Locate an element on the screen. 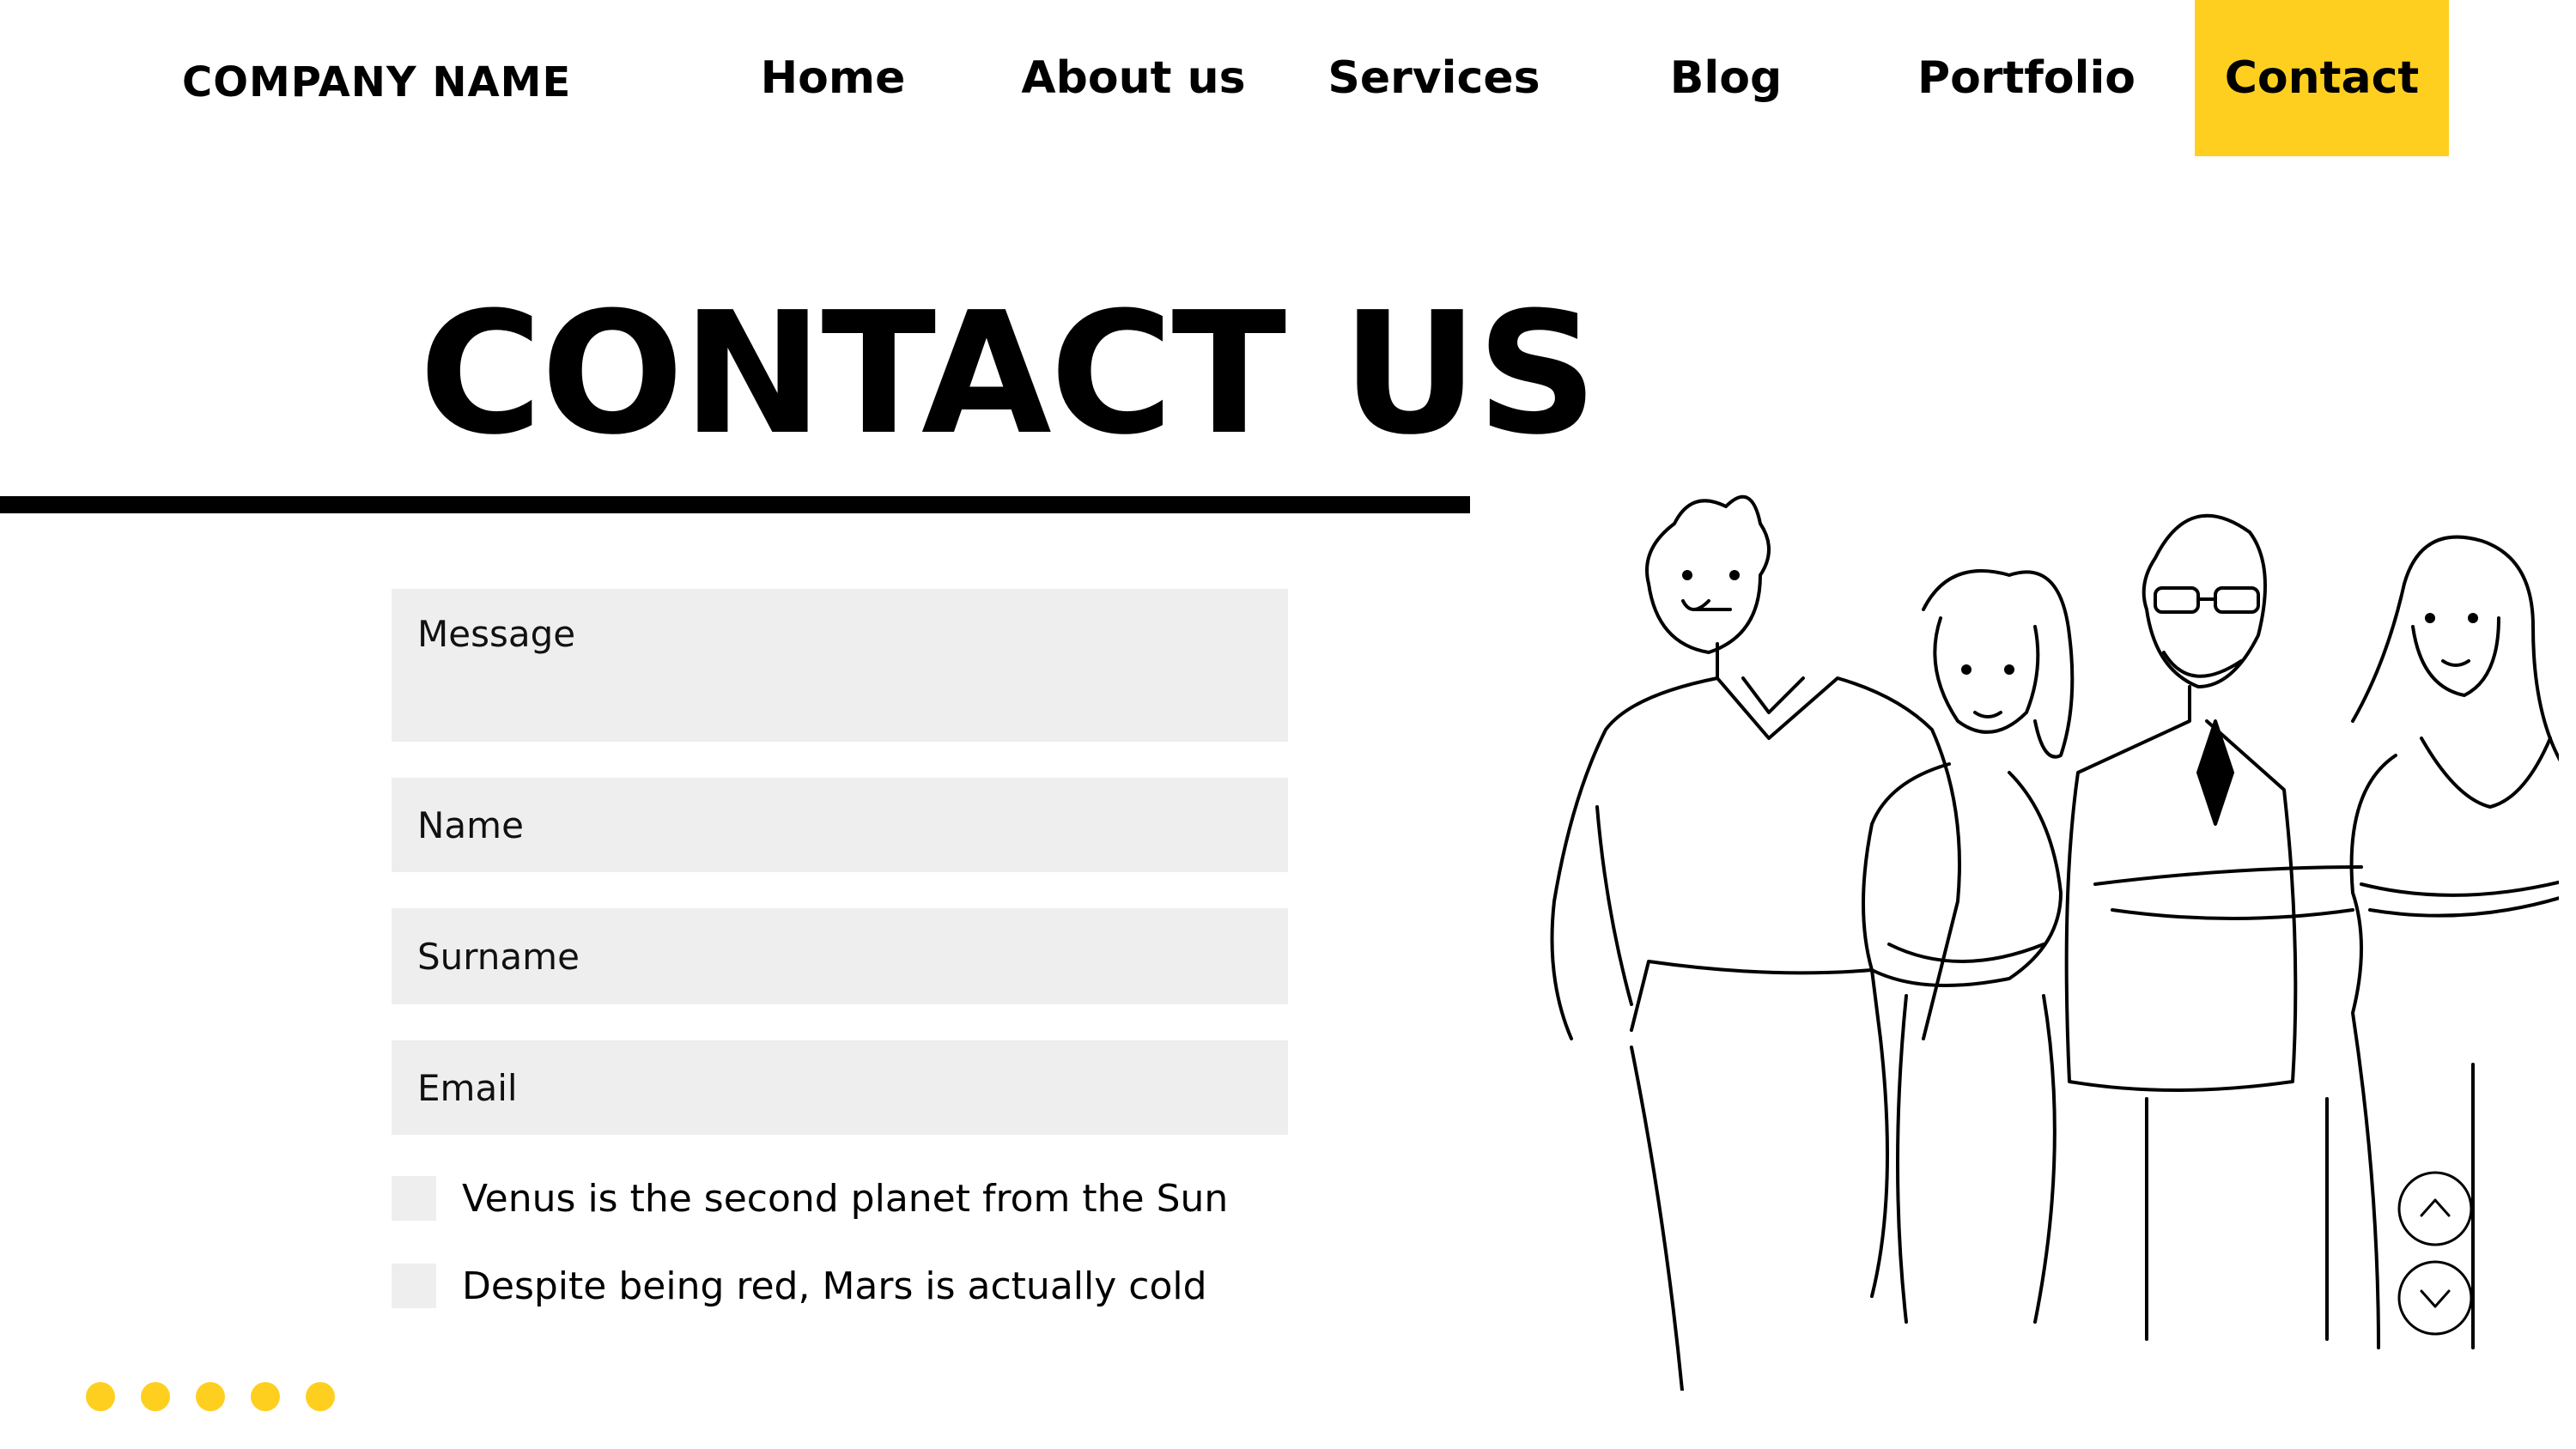 This screenshot has height=1449, width=2576. option-label-venus: Venus is the second planet from the Sun is located at coordinates (845, 1198).